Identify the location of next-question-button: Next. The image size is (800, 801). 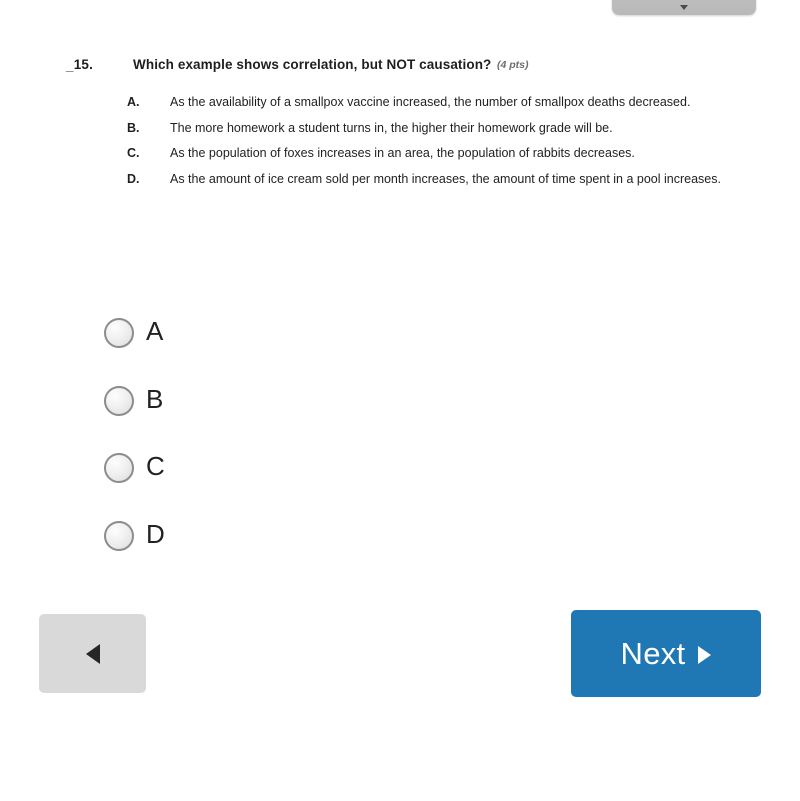
(666, 653).